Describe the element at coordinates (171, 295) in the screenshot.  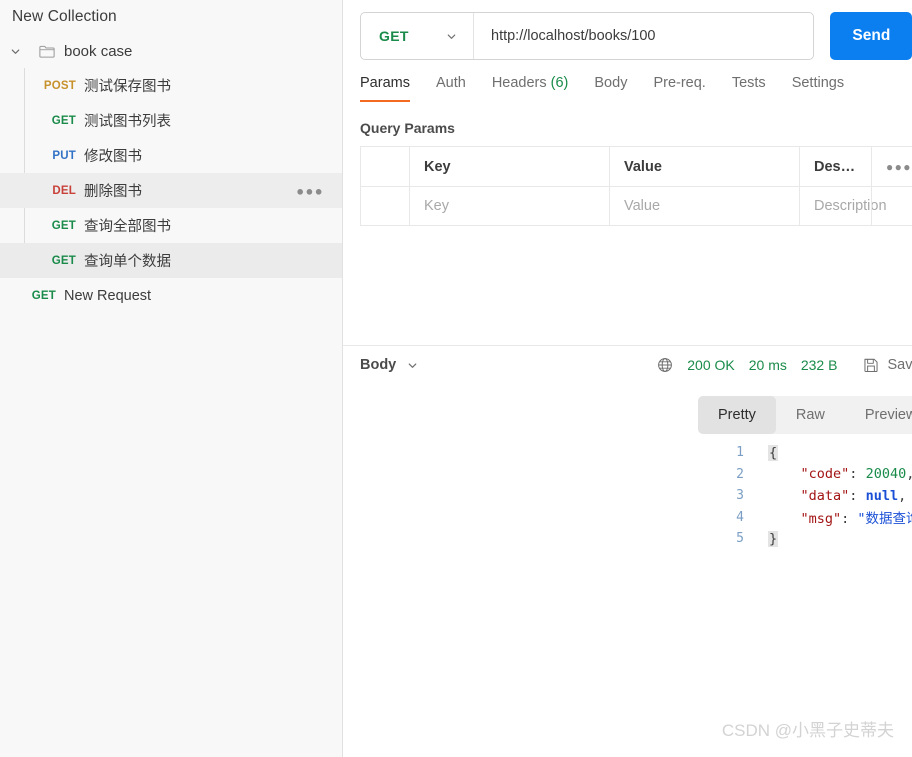
I see `list-item-new-request: GET New Request` at that location.